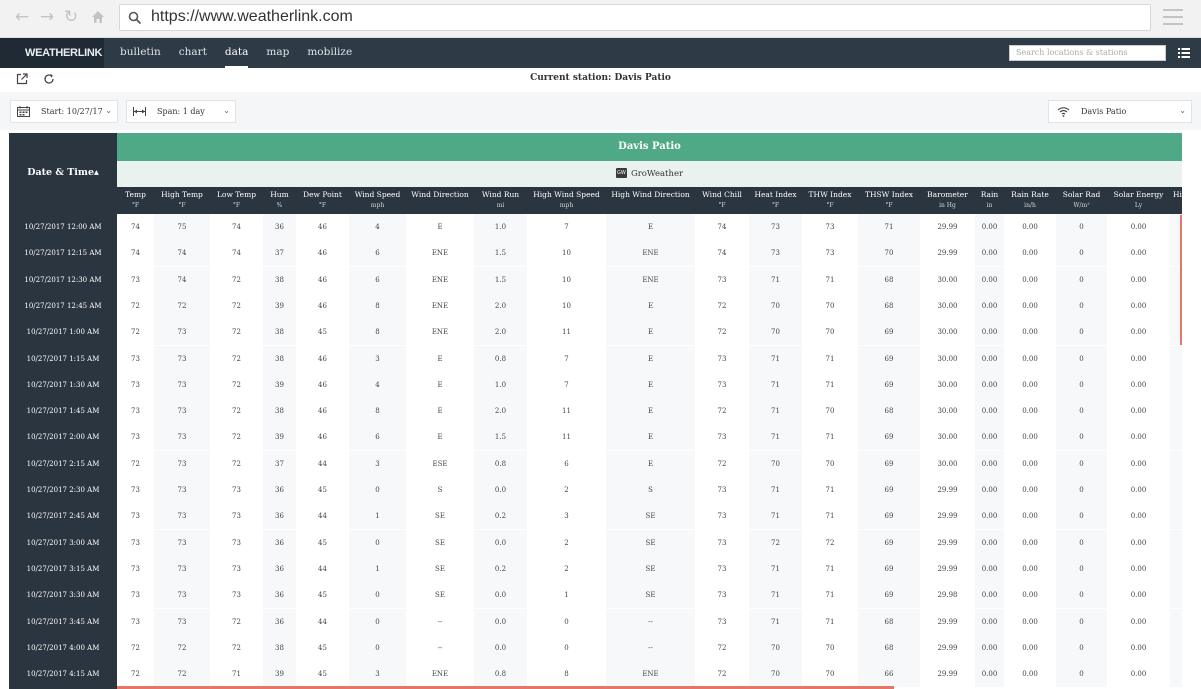 The image size is (1201, 689). I want to click on table-cell: E, so click(650, 437).